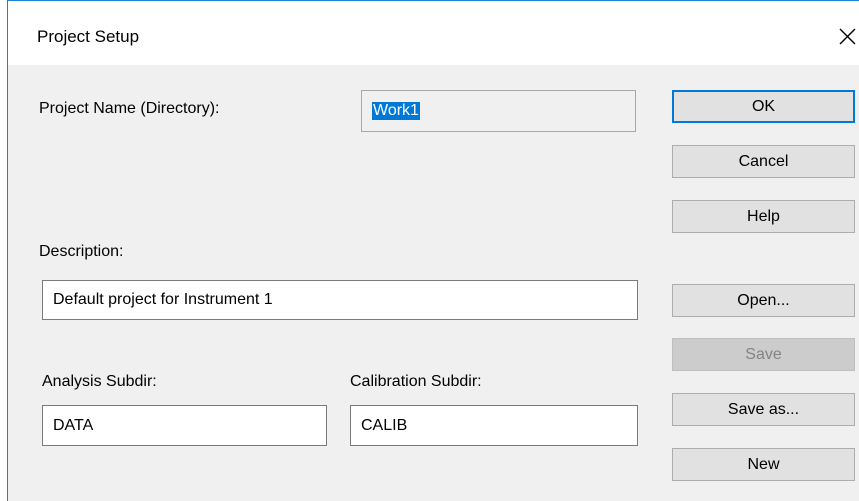  I want to click on close-button, so click(848, 36).